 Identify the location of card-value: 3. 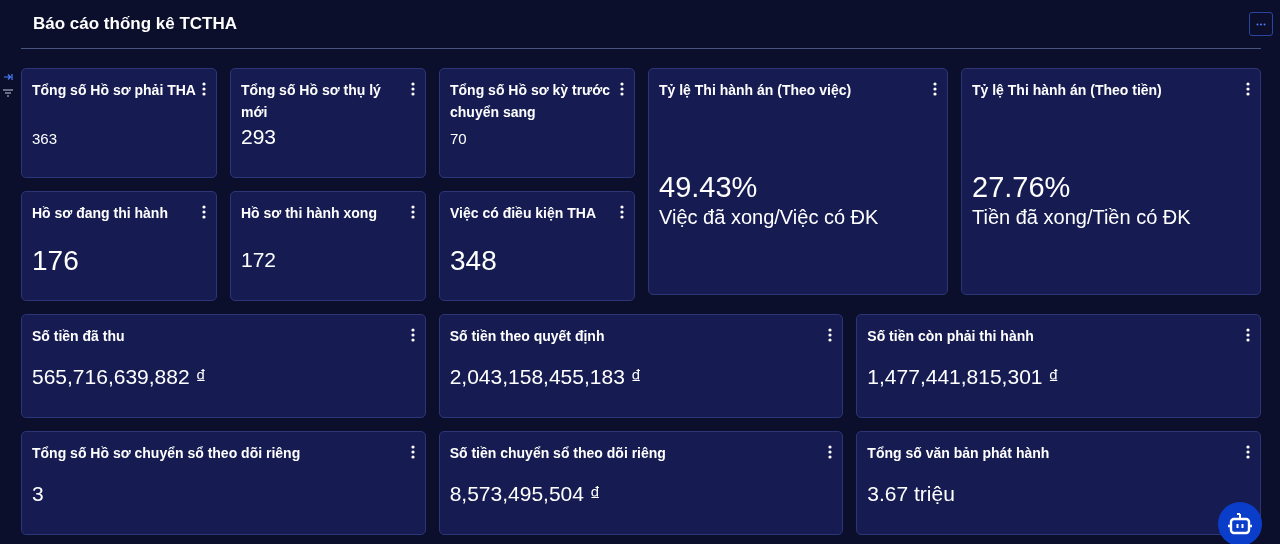
(38, 494).